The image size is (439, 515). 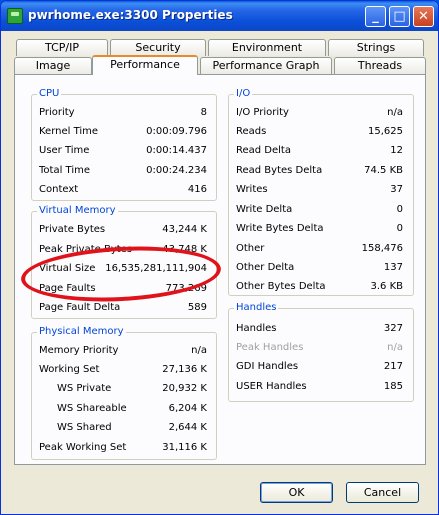 What do you see at coordinates (256, 308) in the screenshot?
I see `handles-group-title: Handles` at bounding box center [256, 308].